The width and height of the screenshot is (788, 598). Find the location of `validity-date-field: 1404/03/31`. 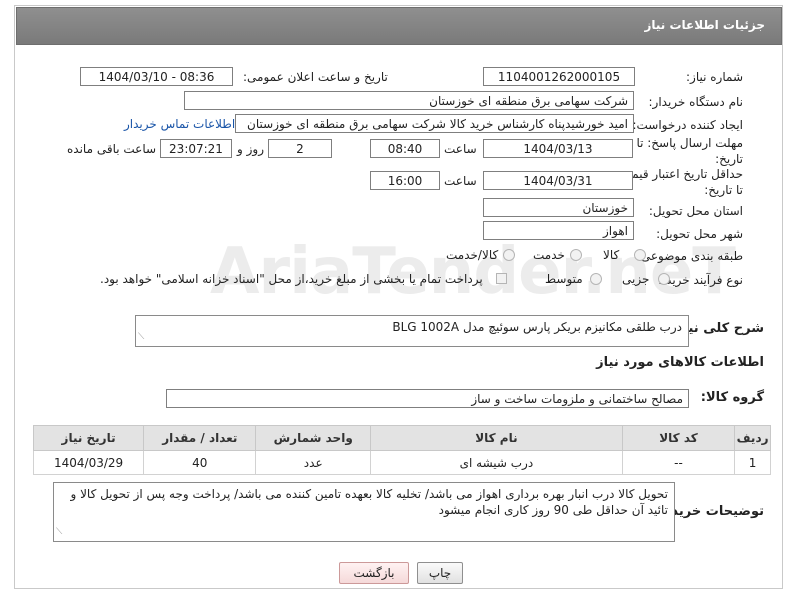

validity-date-field: 1404/03/31 is located at coordinates (558, 180).